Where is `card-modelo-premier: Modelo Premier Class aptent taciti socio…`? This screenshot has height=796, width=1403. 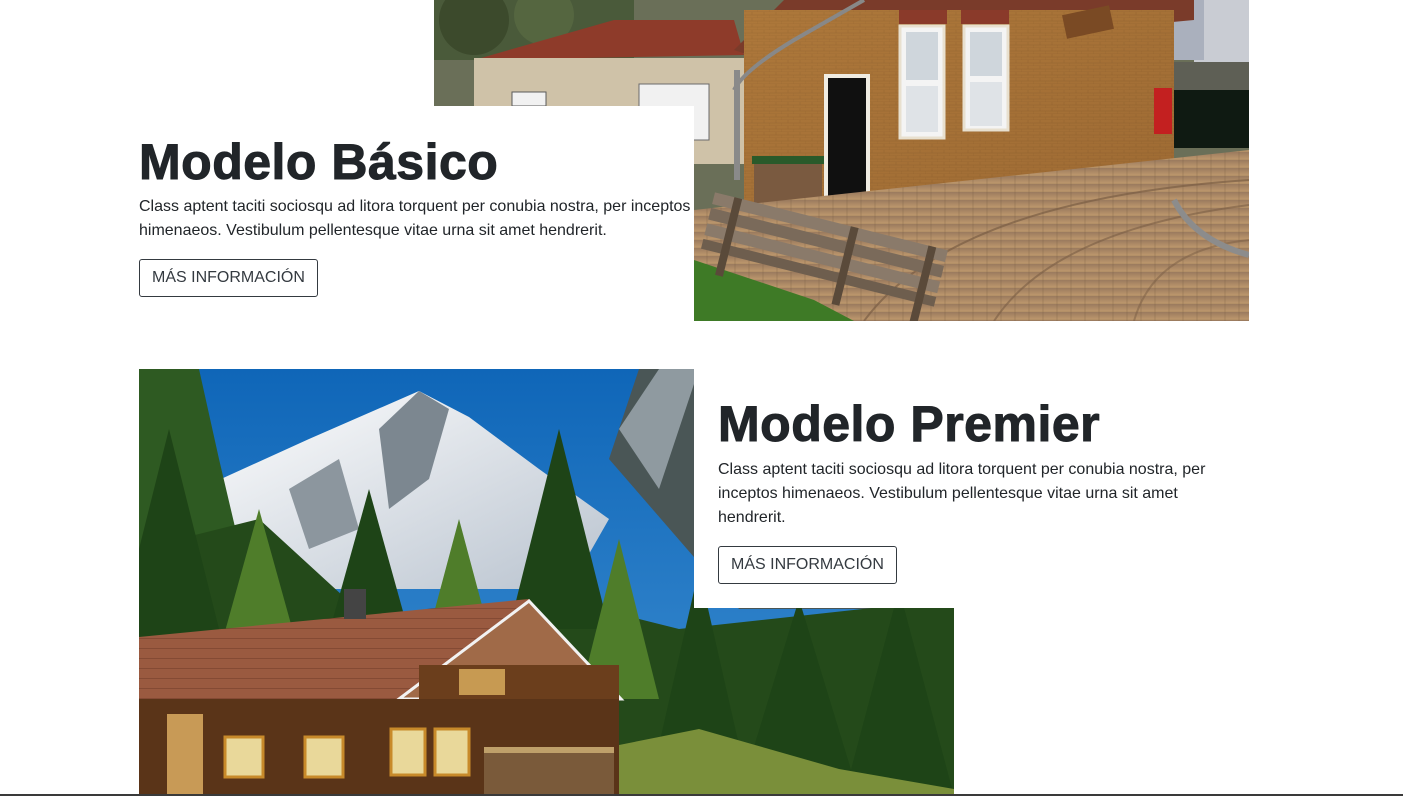 card-modelo-premier: Modelo Premier Class aptent taciti socio… is located at coordinates (964, 488).